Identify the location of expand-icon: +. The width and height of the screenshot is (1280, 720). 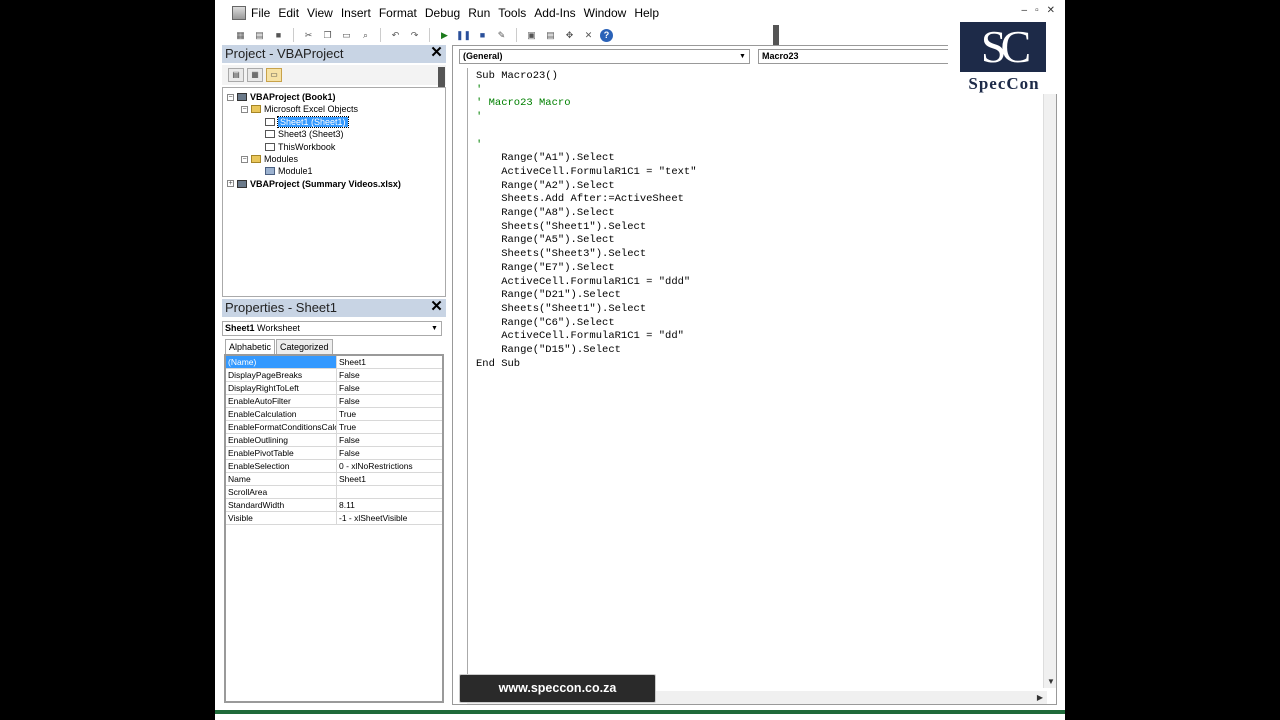
(230, 184).